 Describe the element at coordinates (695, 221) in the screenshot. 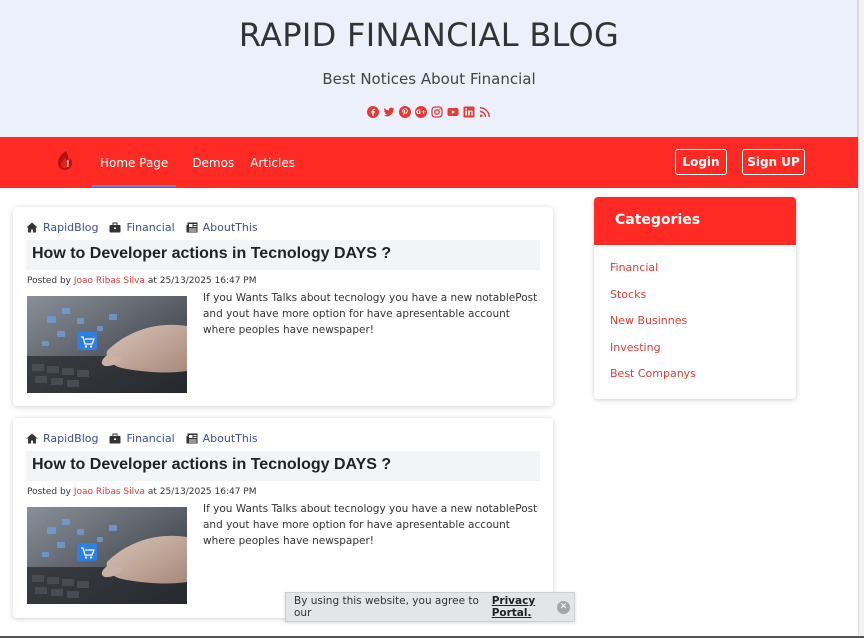

I see `categories-header: Categories` at that location.